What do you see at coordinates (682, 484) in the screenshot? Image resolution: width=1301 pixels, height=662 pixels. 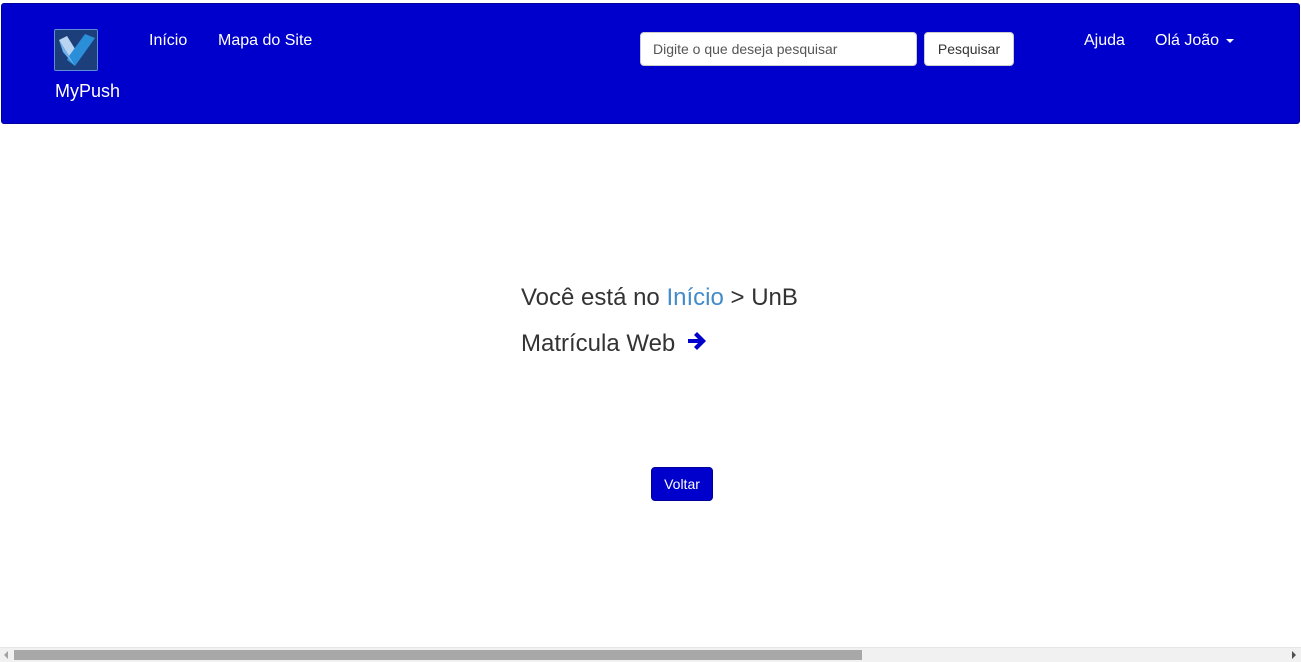 I see `back-button: Voltar` at bounding box center [682, 484].